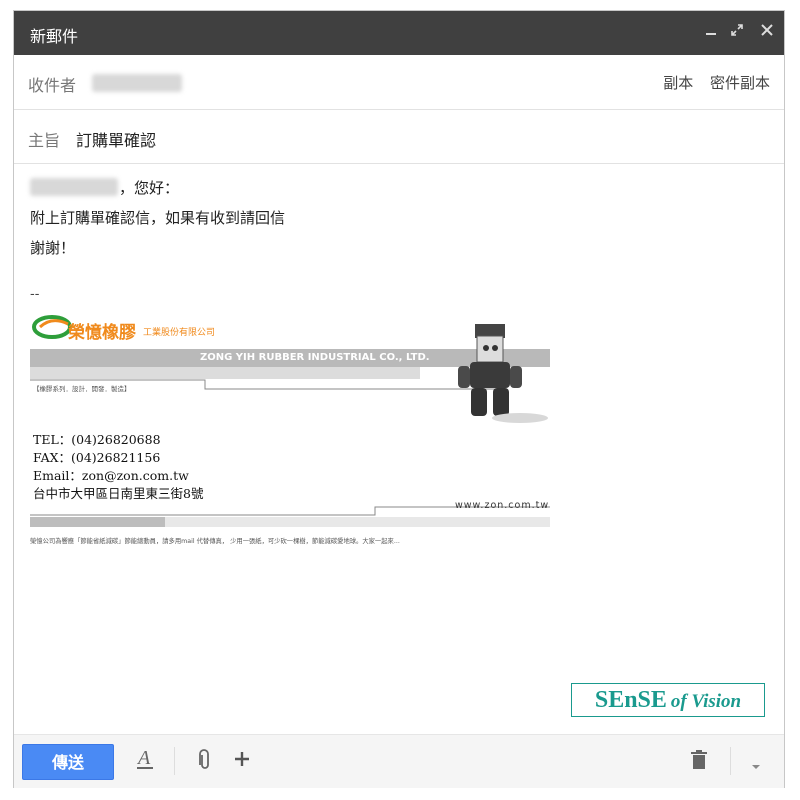 Image resolution: width=800 pixels, height=800 pixels. Describe the element at coordinates (668, 700) in the screenshot. I see `sense-of-vision-watermark: SEnSE of Vision` at that location.